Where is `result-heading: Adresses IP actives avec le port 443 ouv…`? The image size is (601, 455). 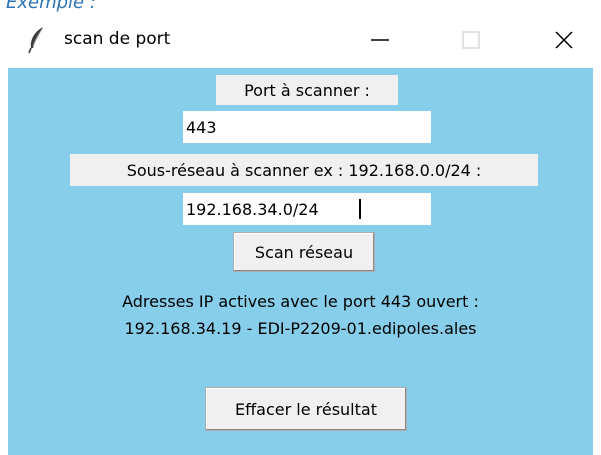
result-heading: Adresses IP actives avec le port 443 ouv… is located at coordinates (300, 301).